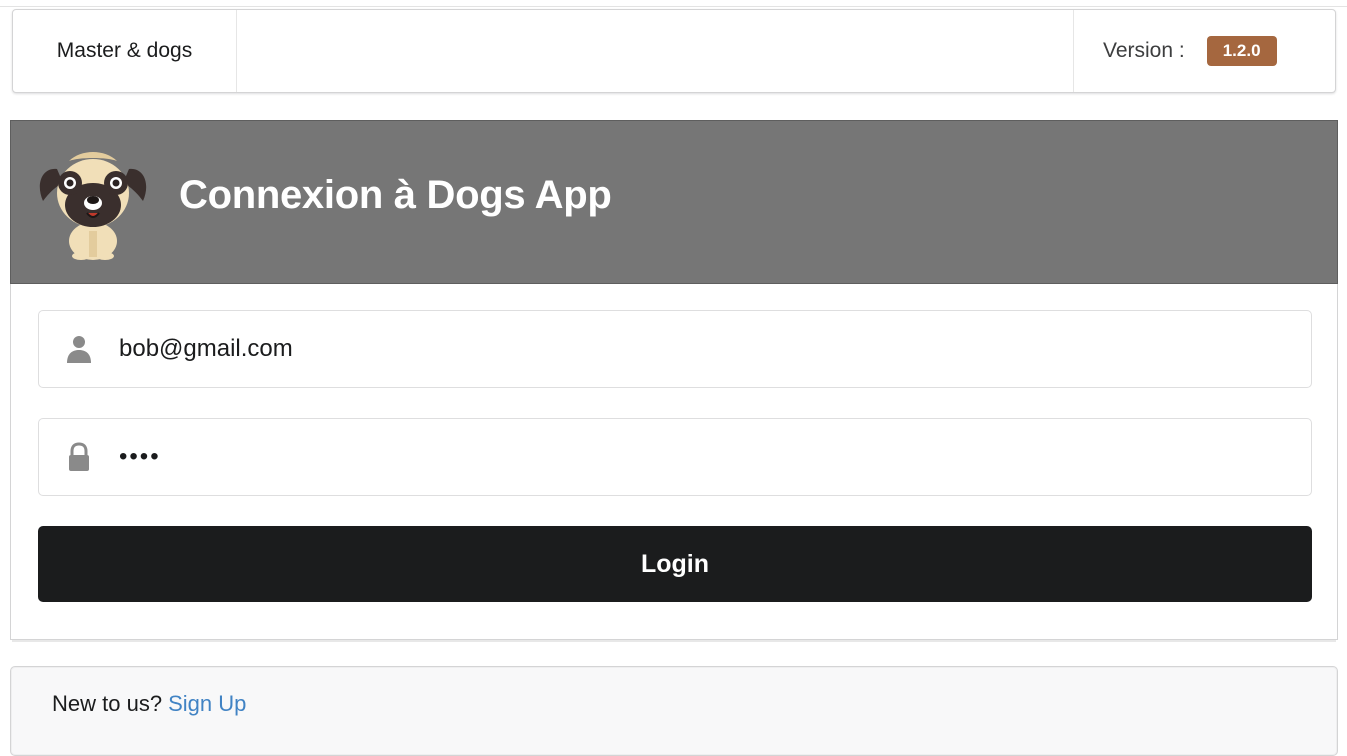 This screenshot has width=1347, height=756. I want to click on login-button: Login, so click(675, 564).